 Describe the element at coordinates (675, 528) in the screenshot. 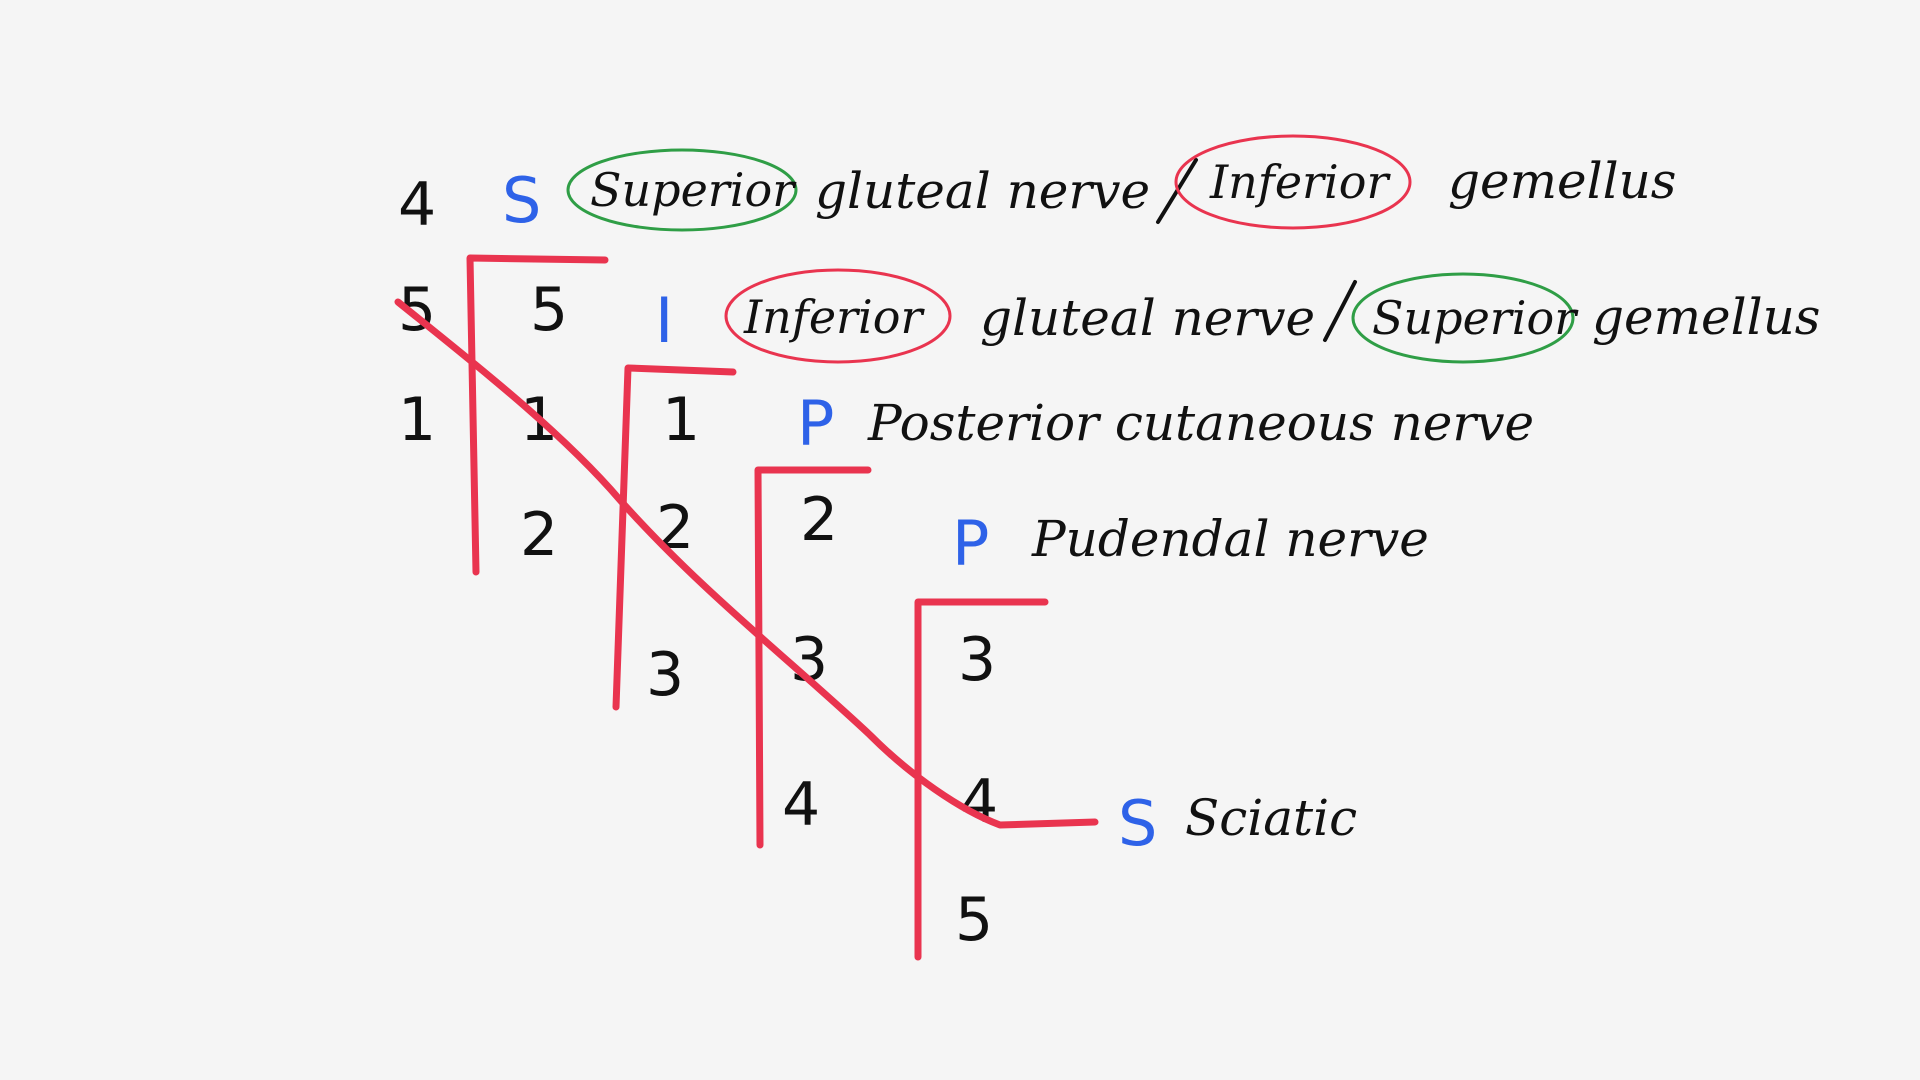

I see `col3-number-2: 2` at that location.